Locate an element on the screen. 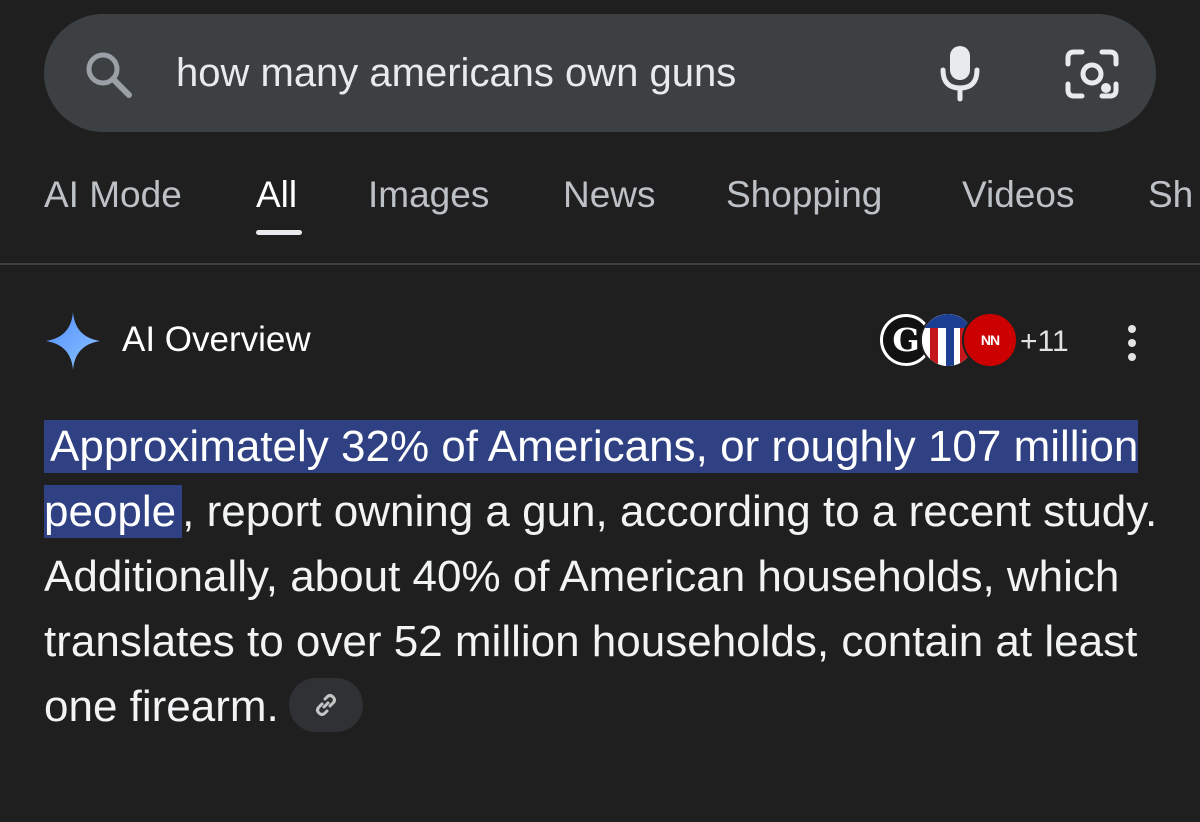 The width and height of the screenshot is (1200, 822). active-tab-indicator is located at coordinates (279, 232).